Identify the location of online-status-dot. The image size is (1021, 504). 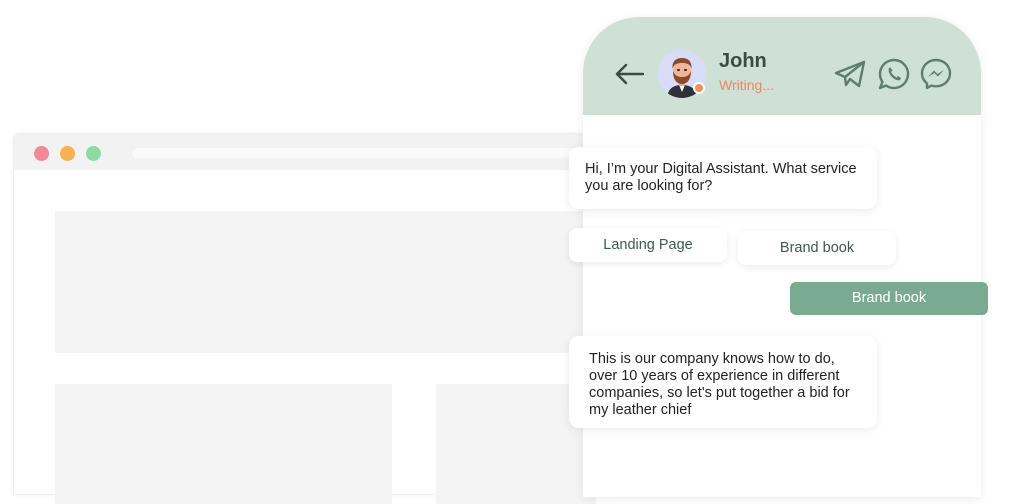
(699, 88).